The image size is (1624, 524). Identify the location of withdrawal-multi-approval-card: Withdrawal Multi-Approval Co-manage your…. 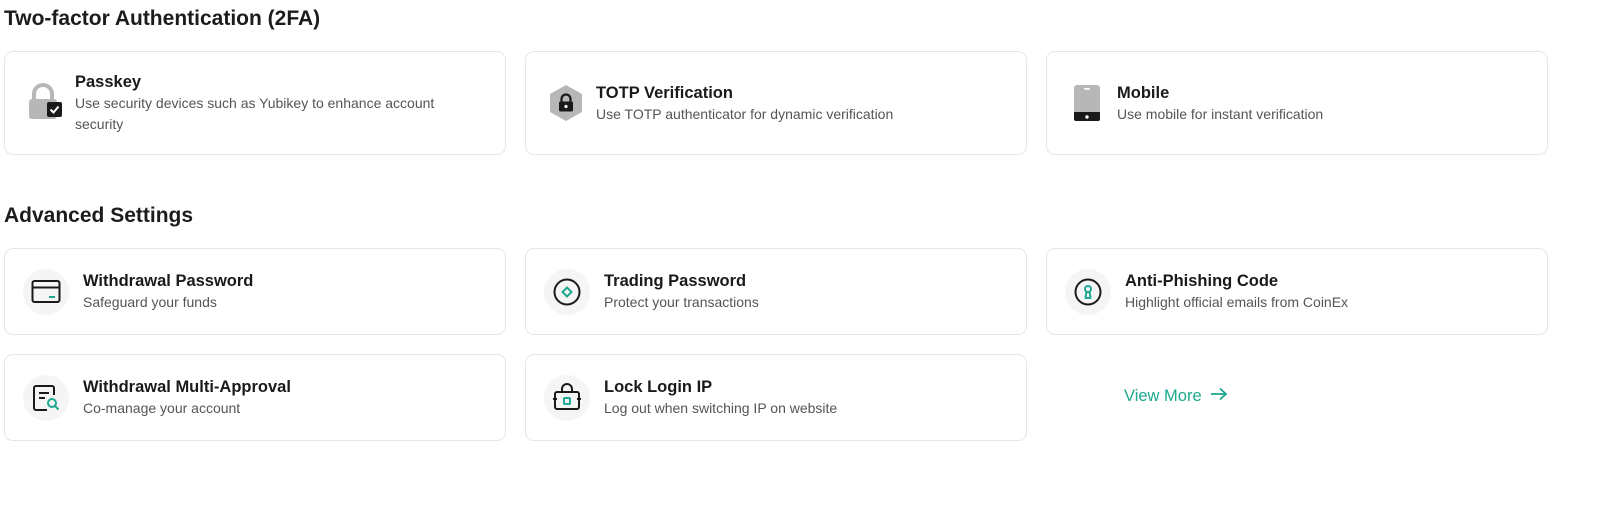
(255, 397).